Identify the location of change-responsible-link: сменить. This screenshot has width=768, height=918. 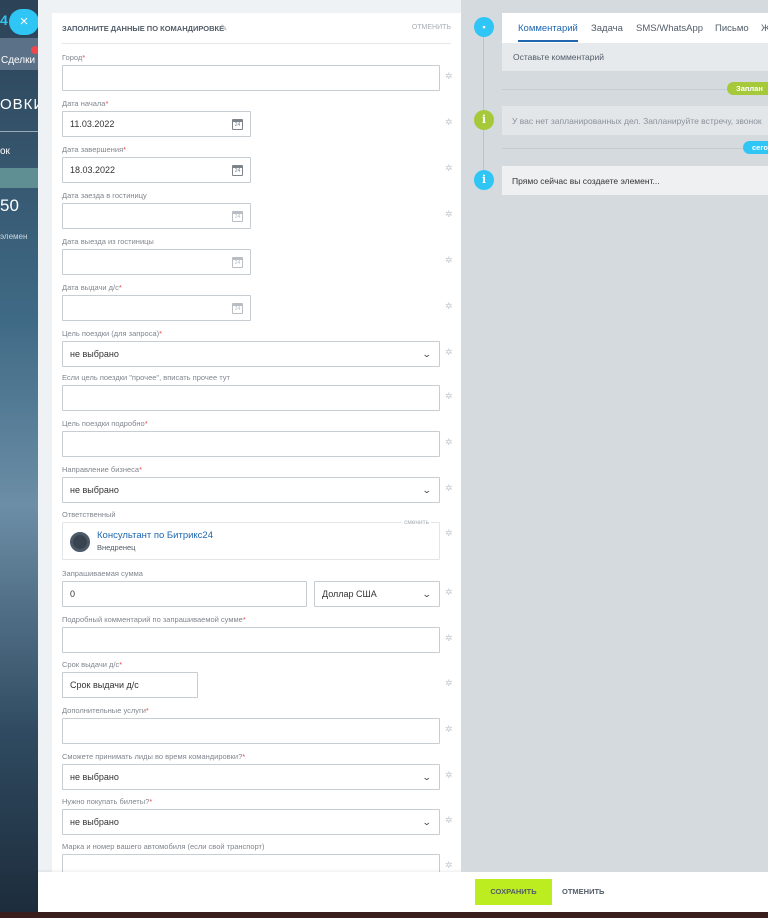
(416, 522).